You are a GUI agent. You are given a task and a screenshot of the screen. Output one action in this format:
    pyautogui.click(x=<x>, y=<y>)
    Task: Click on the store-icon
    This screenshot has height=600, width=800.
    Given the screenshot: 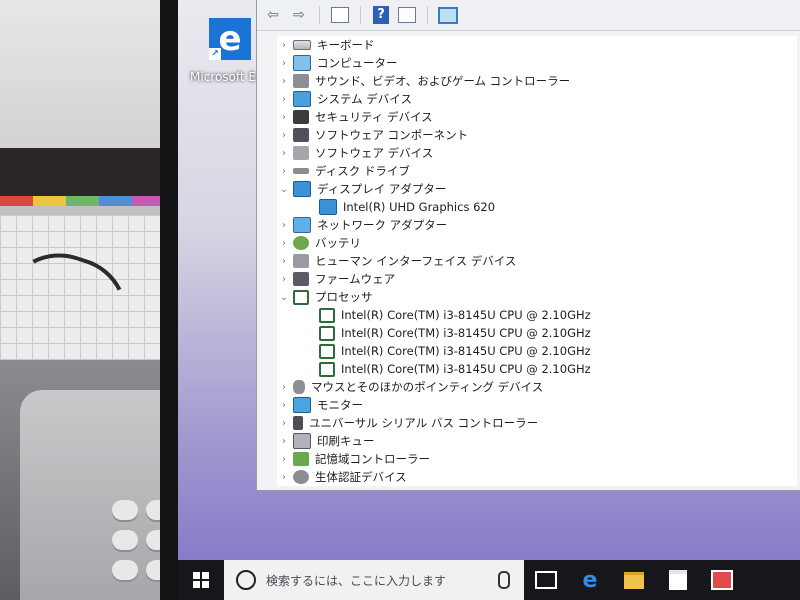 What is the action you would take?
    pyautogui.click(x=678, y=580)
    